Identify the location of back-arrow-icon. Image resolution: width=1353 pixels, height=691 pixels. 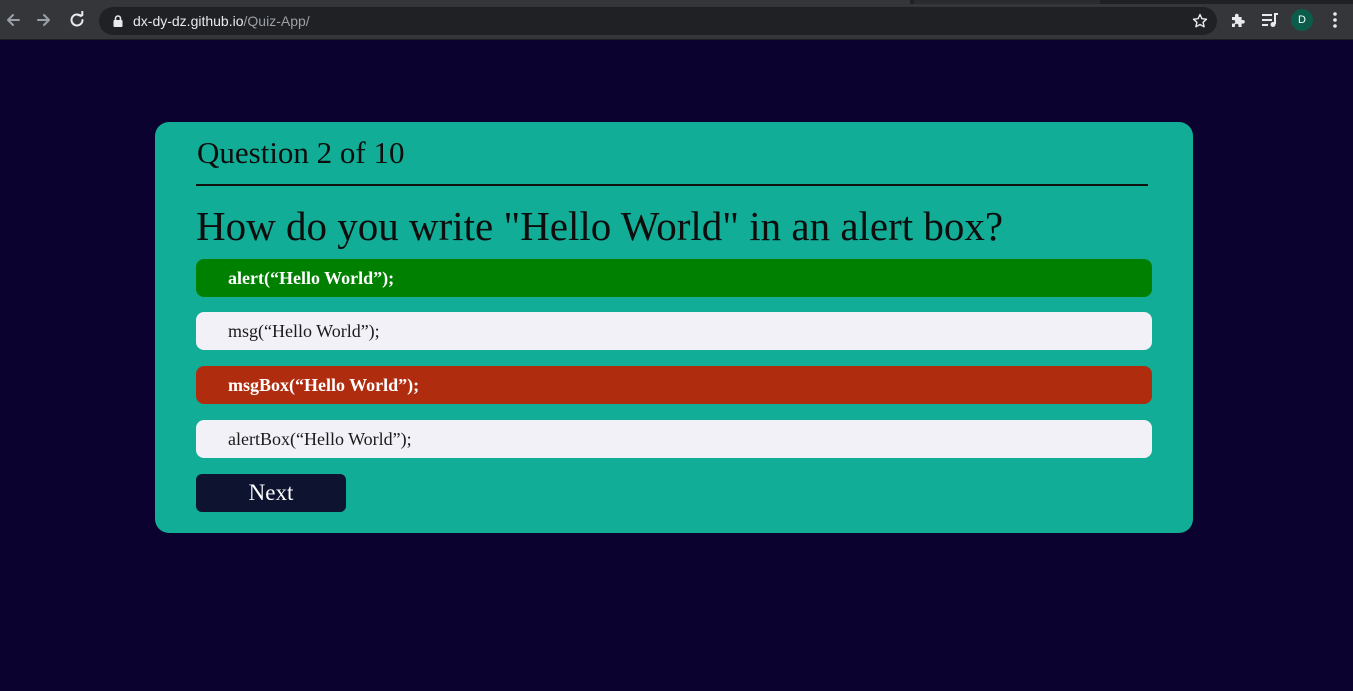
(13, 20).